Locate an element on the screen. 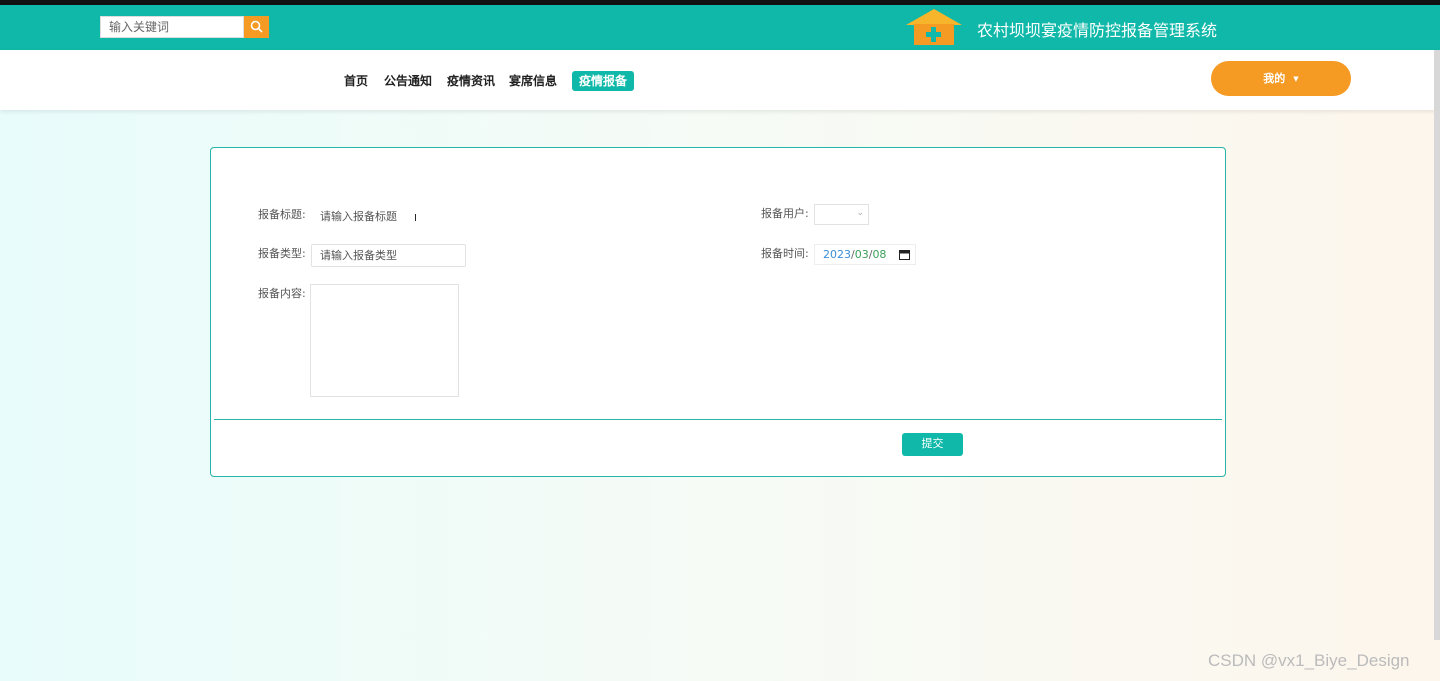 Image resolution: width=1440 pixels, height=681 pixels. content-textarea is located at coordinates (384, 340).